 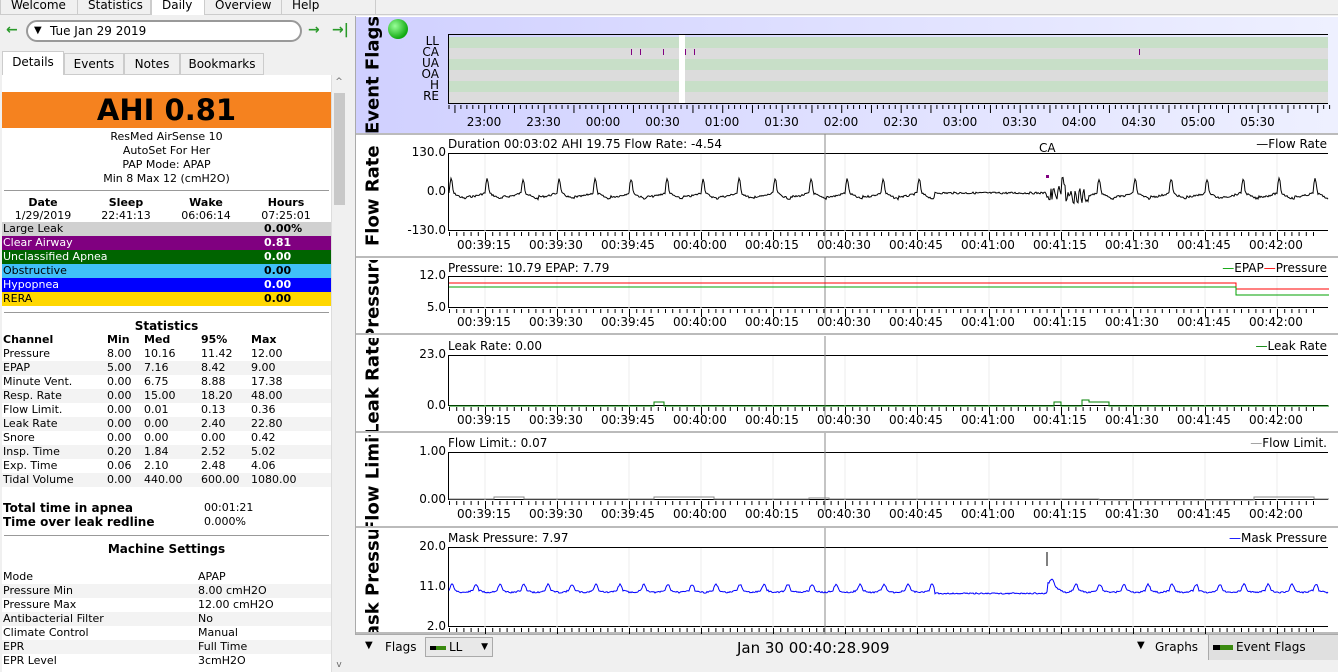 What do you see at coordinates (459, 647) in the screenshot?
I see `flags-select: LL ▼` at bounding box center [459, 647].